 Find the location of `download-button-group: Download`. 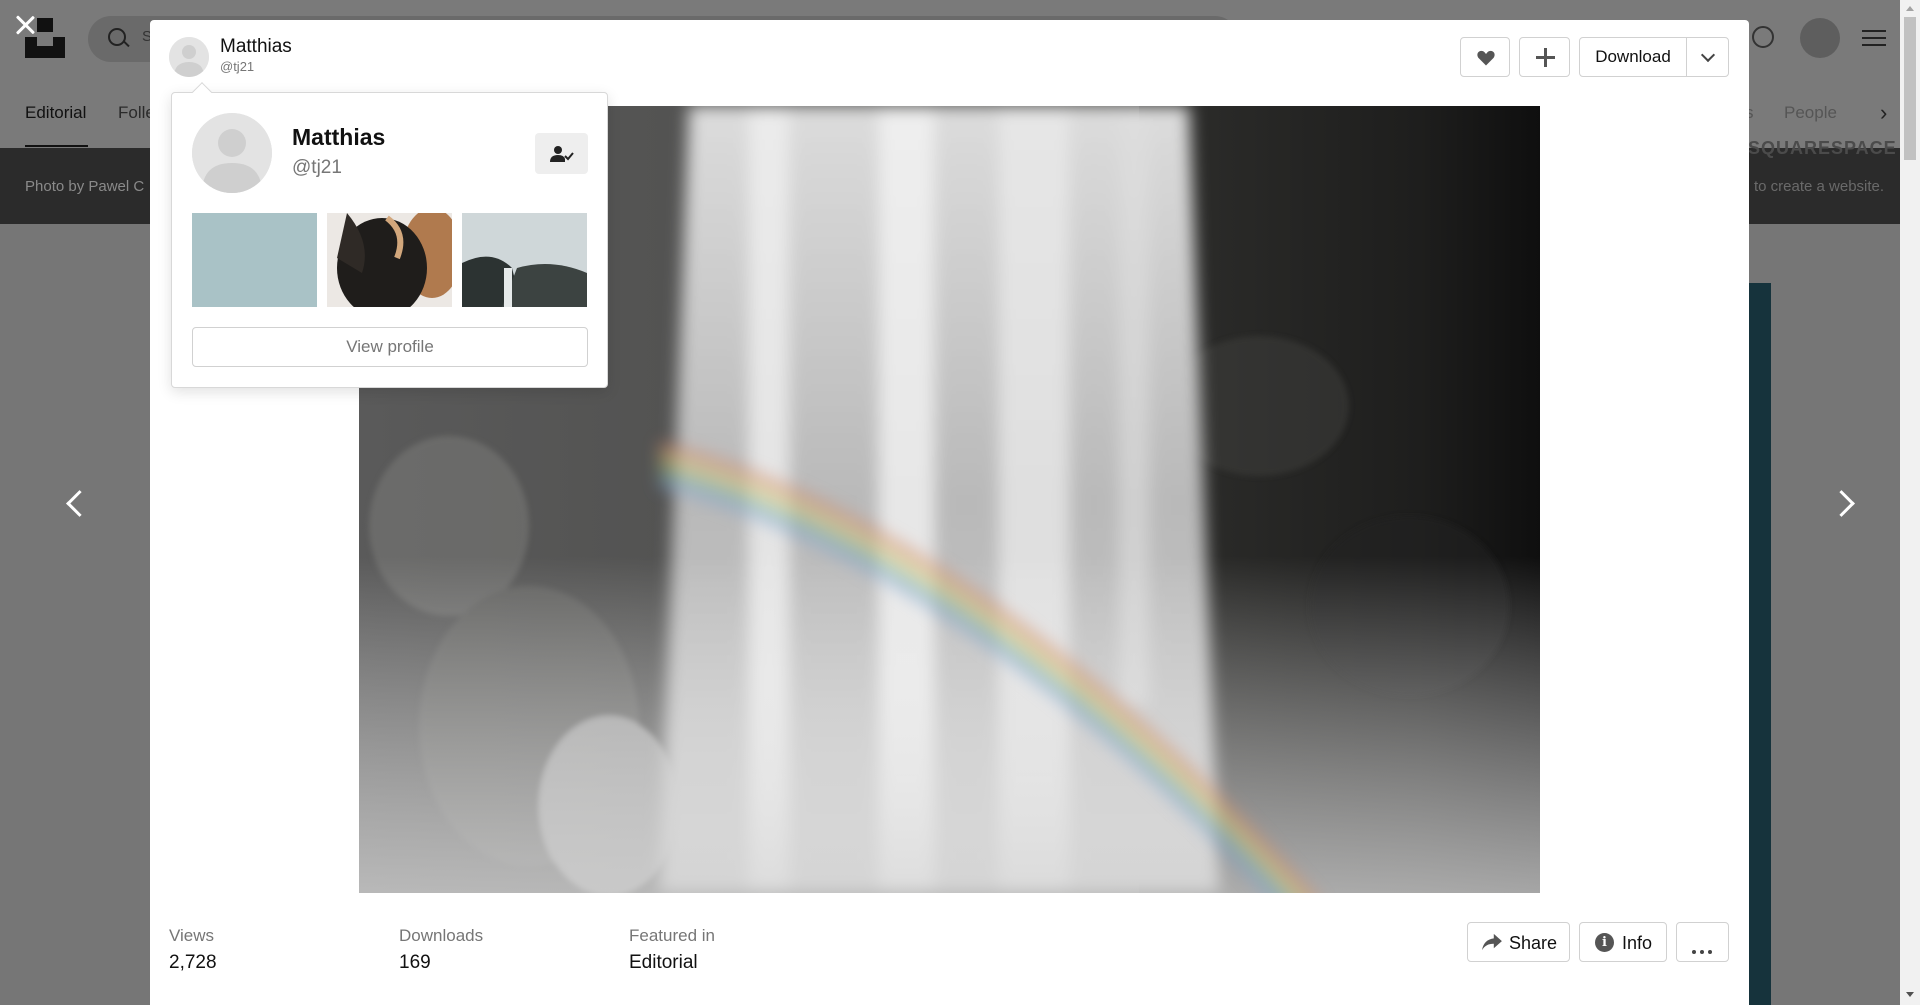

download-button-group: Download is located at coordinates (1654, 57).